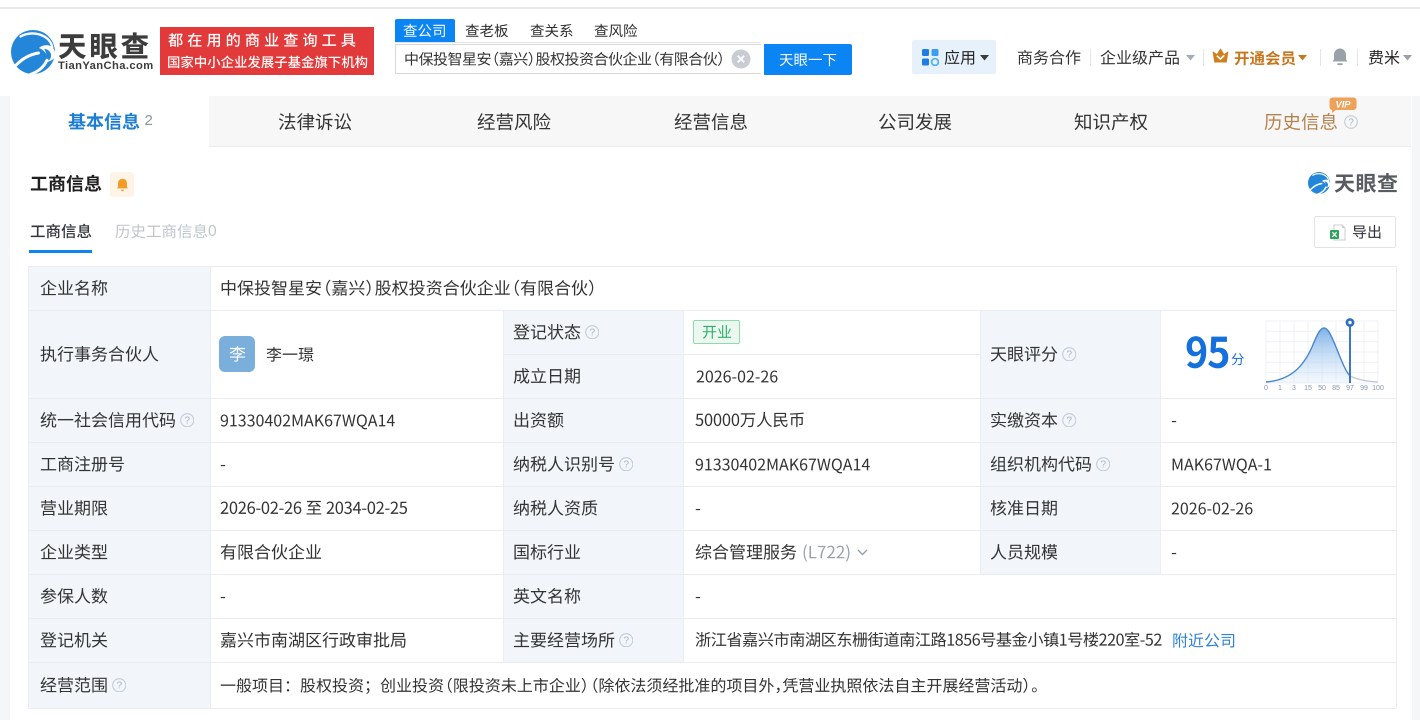  What do you see at coordinates (1266, 388) in the screenshot?
I see `svg-text: 0` at bounding box center [1266, 388].